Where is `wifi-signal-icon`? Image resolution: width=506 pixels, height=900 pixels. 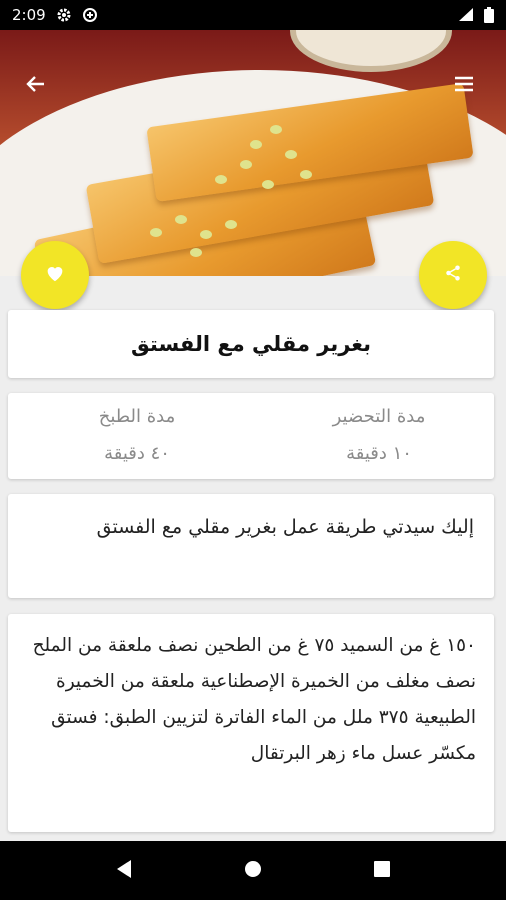
wifi-signal-icon is located at coordinates (466, 15).